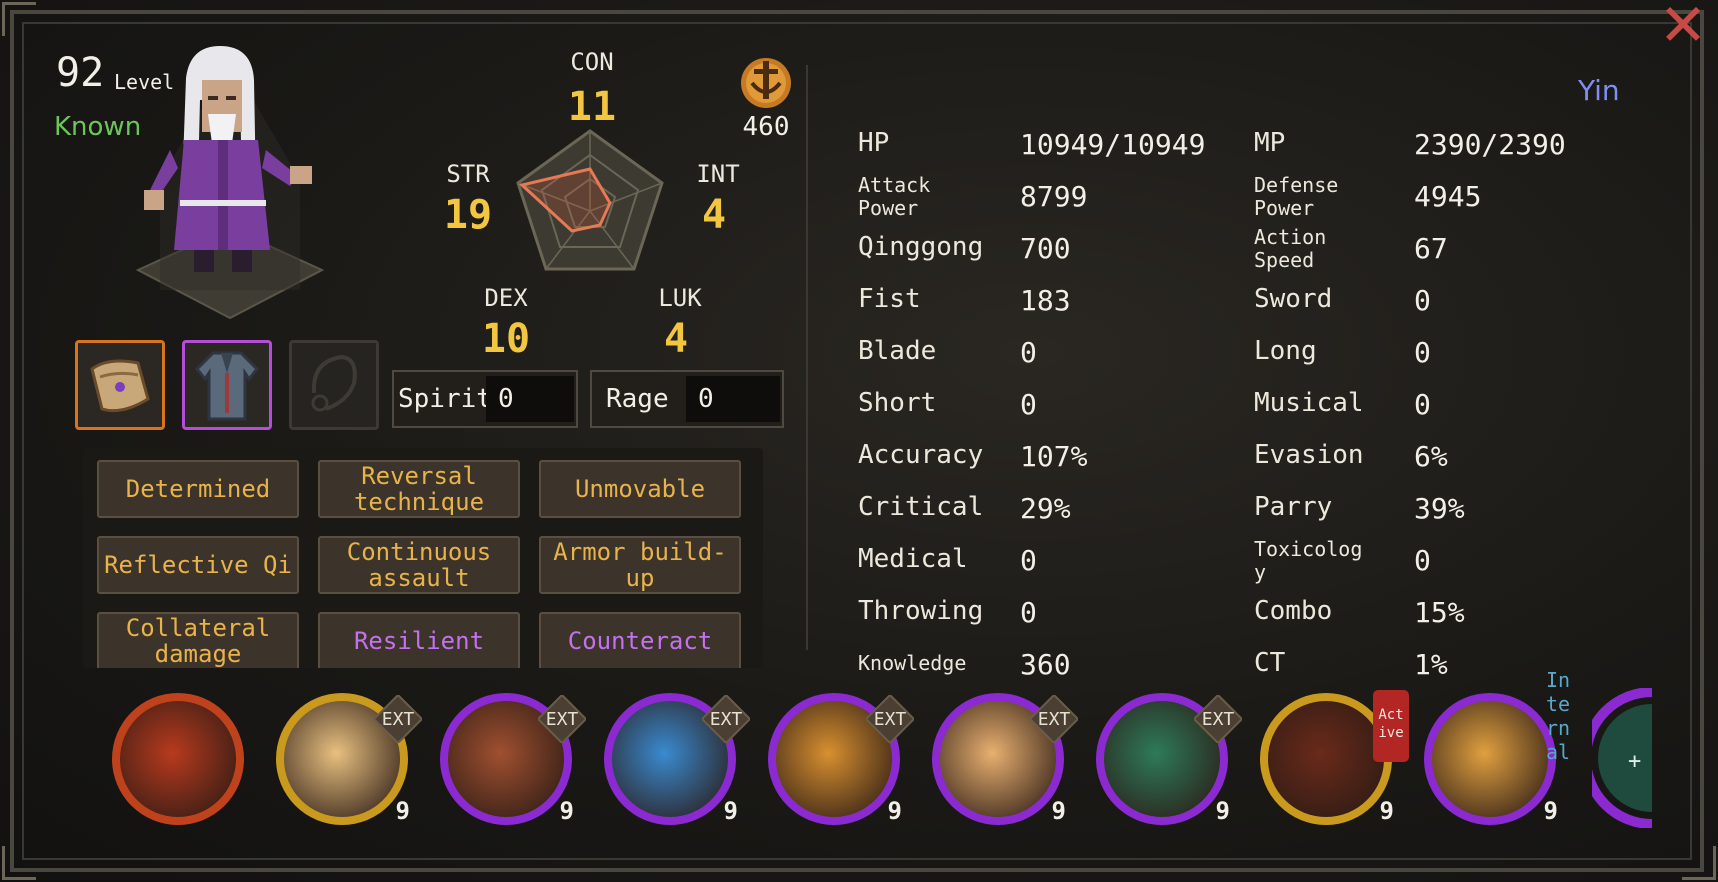 This screenshot has width=1718, height=882. What do you see at coordinates (1308, 560) in the screenshot?
I see `right-stat-label: Toxicolog y` at bounding box center [1308, 560].